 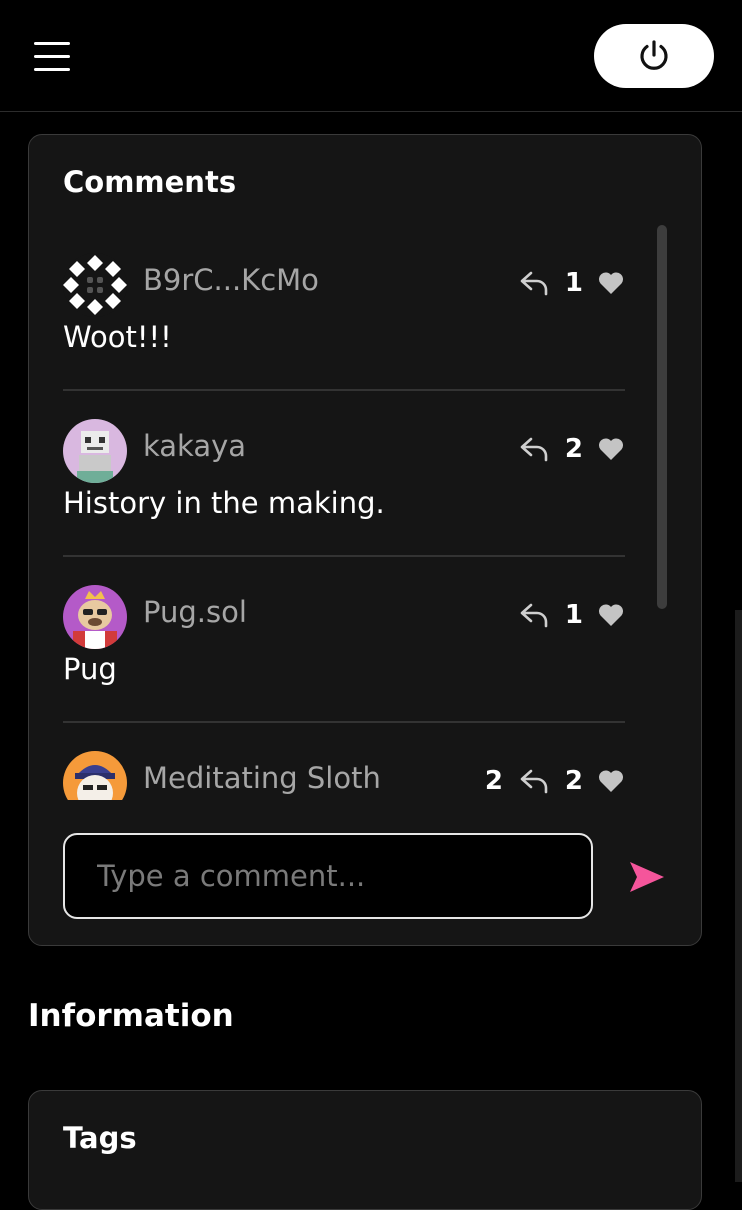 I want to click on menu-icon, so click(x=52, y=57).